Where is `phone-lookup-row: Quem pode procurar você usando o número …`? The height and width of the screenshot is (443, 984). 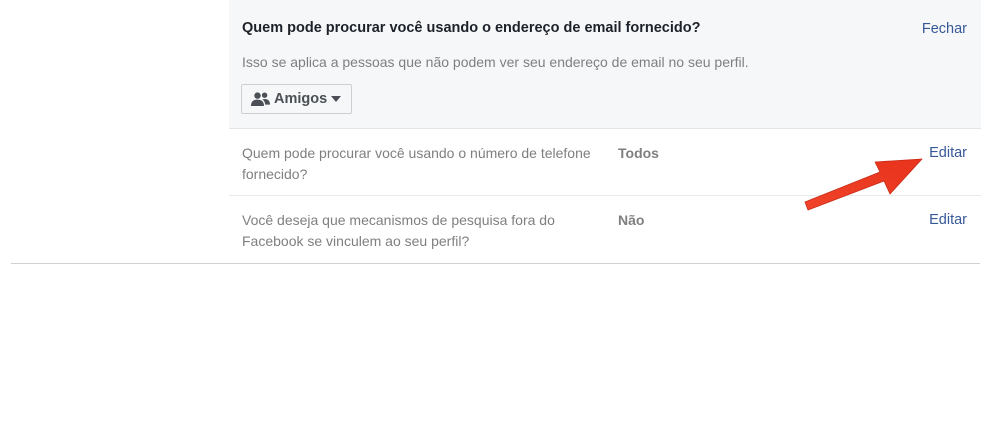 phone-lookup-row: Quem pode procurar você usando o número … is located at coordinates (605, 162).